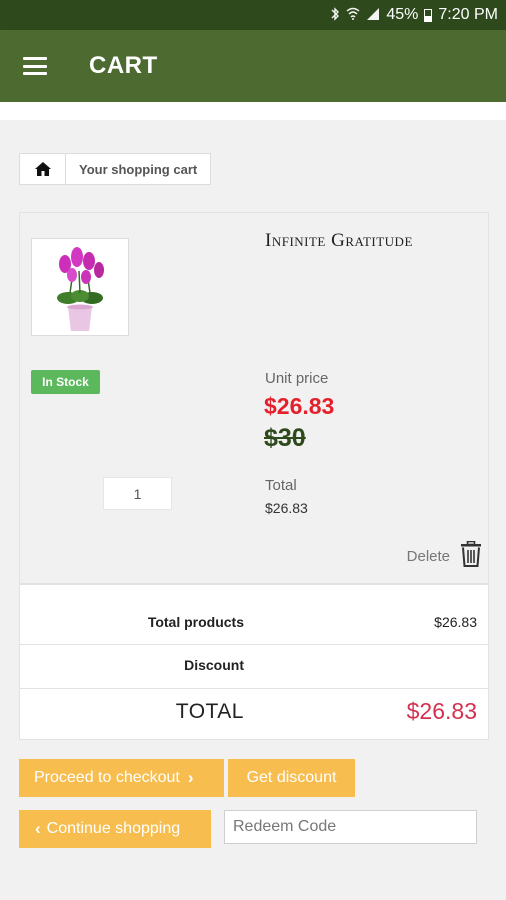 This screenshot has width=506, height=900. I want to click on quantity-input, so click(137, 493).